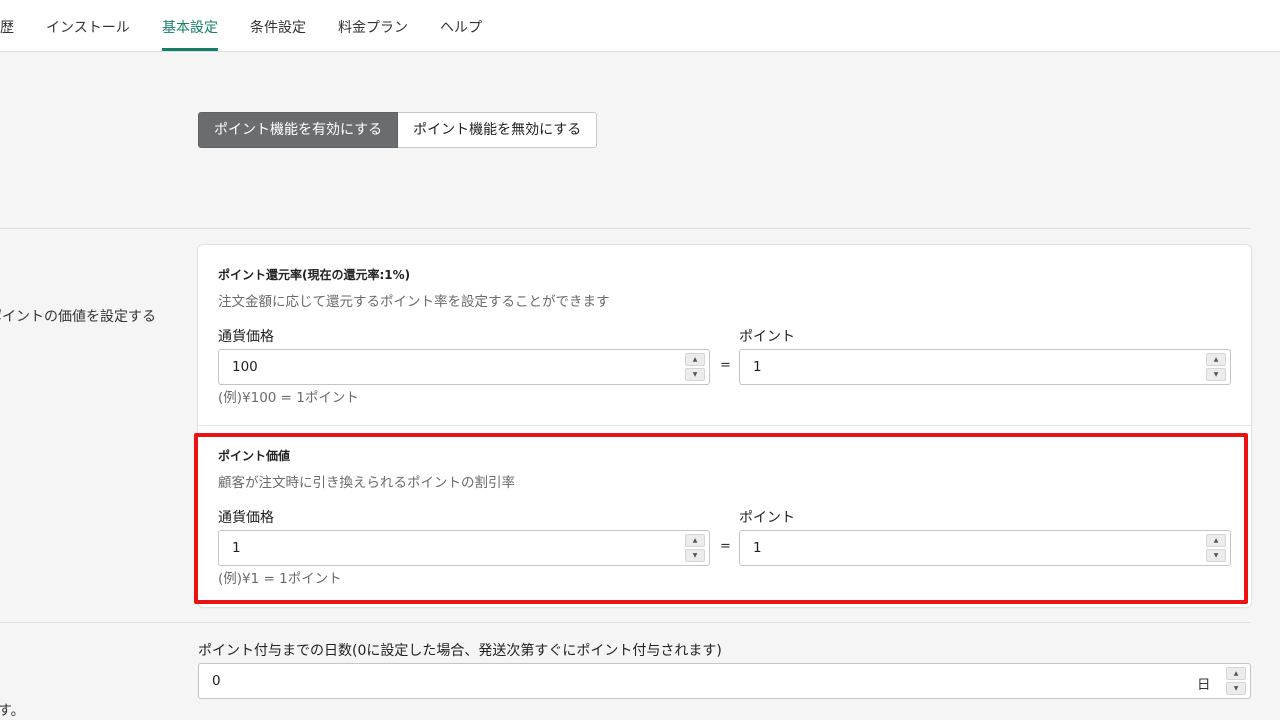 This screenshot has height=720, width=1280. I want to click on reward-rate-title: ポイント還元率(現在の還元率:1%), so click(314, 275).